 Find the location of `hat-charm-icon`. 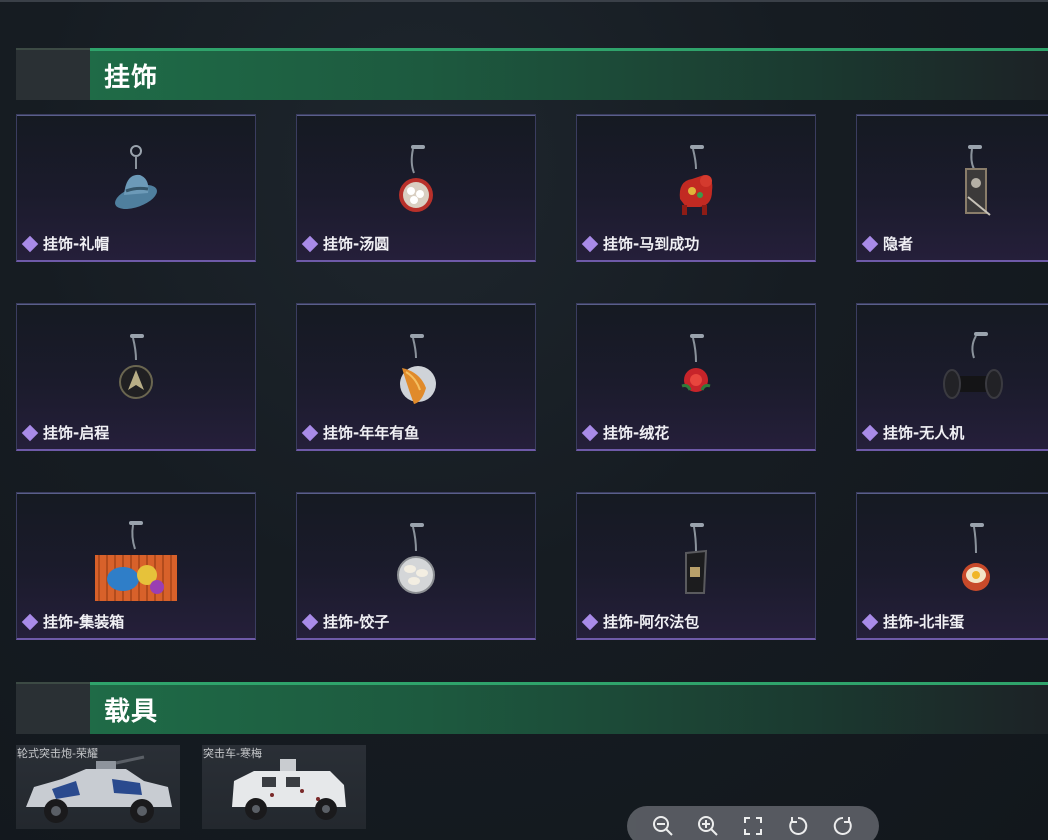

hat-charm-icon is located at coordinates (136, 177).